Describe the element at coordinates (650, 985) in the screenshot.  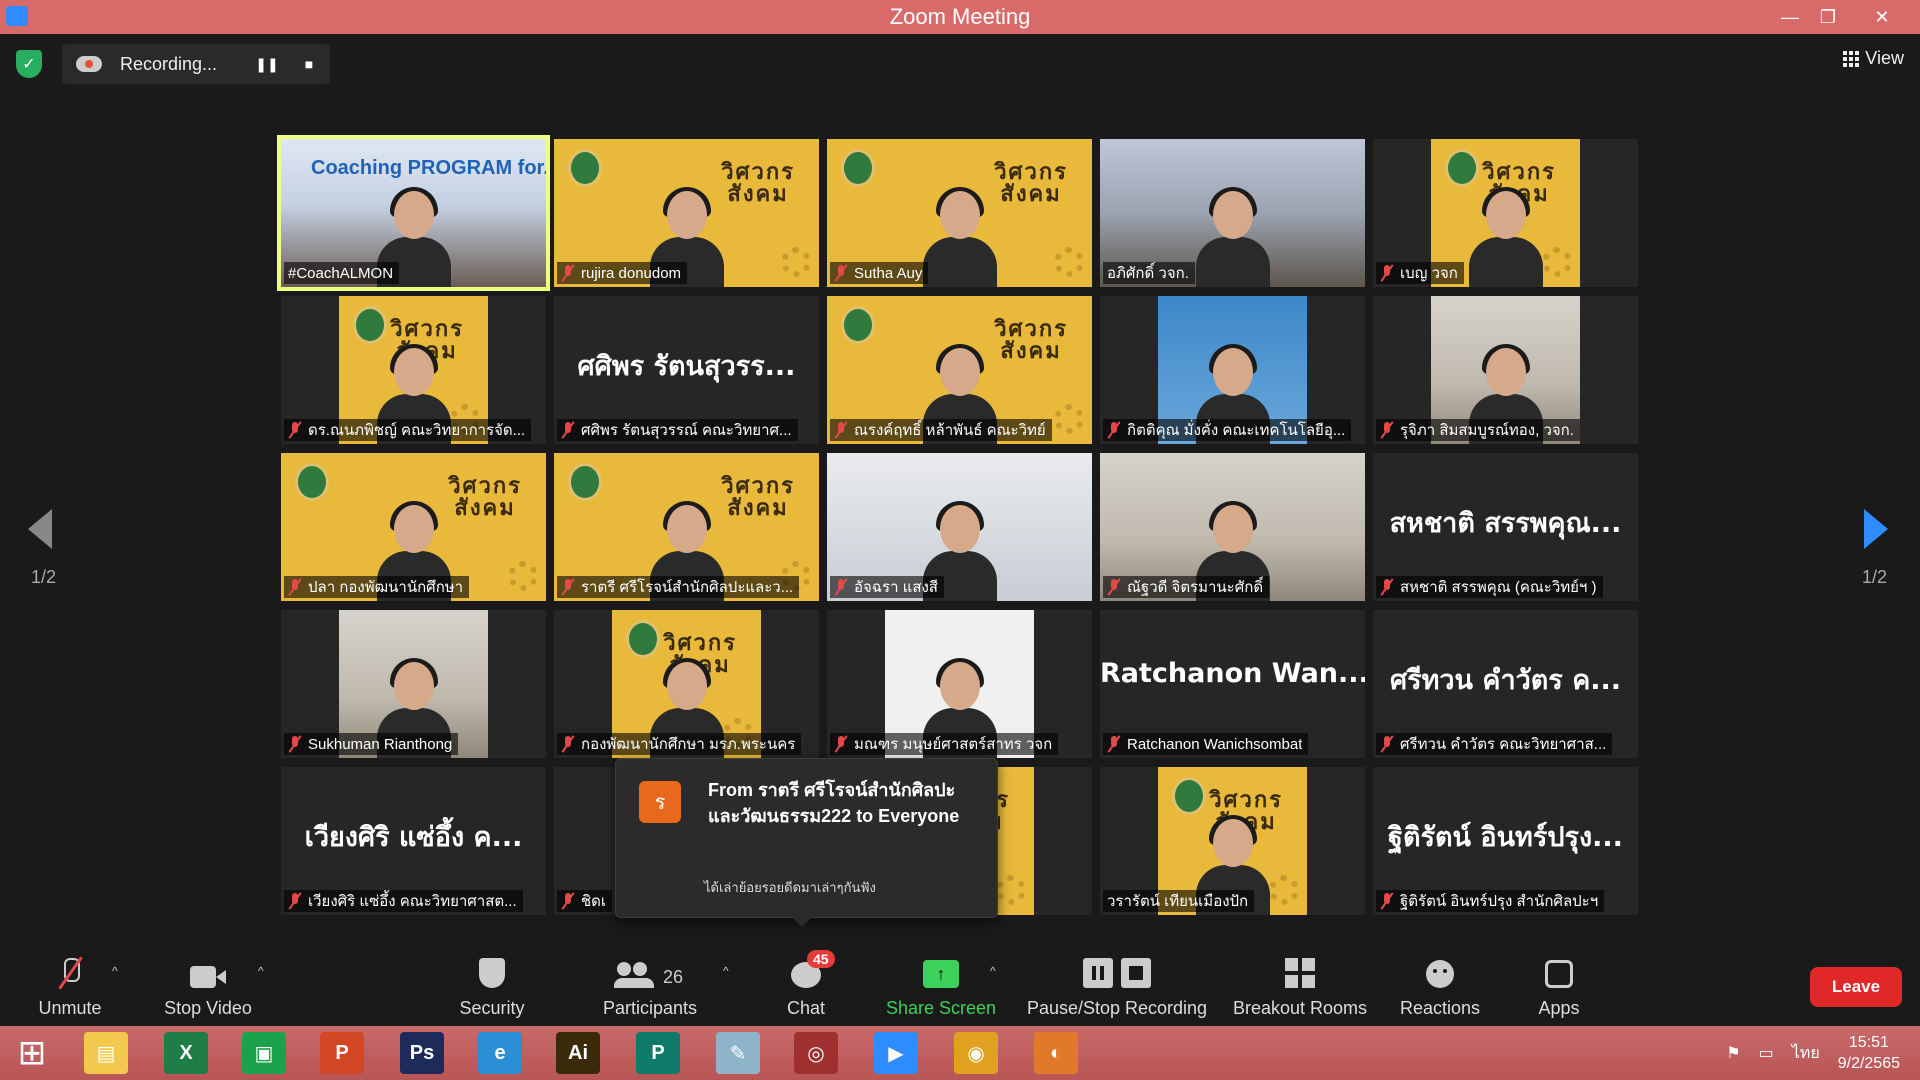
I see `participants-button: 26 Participants` at that location.